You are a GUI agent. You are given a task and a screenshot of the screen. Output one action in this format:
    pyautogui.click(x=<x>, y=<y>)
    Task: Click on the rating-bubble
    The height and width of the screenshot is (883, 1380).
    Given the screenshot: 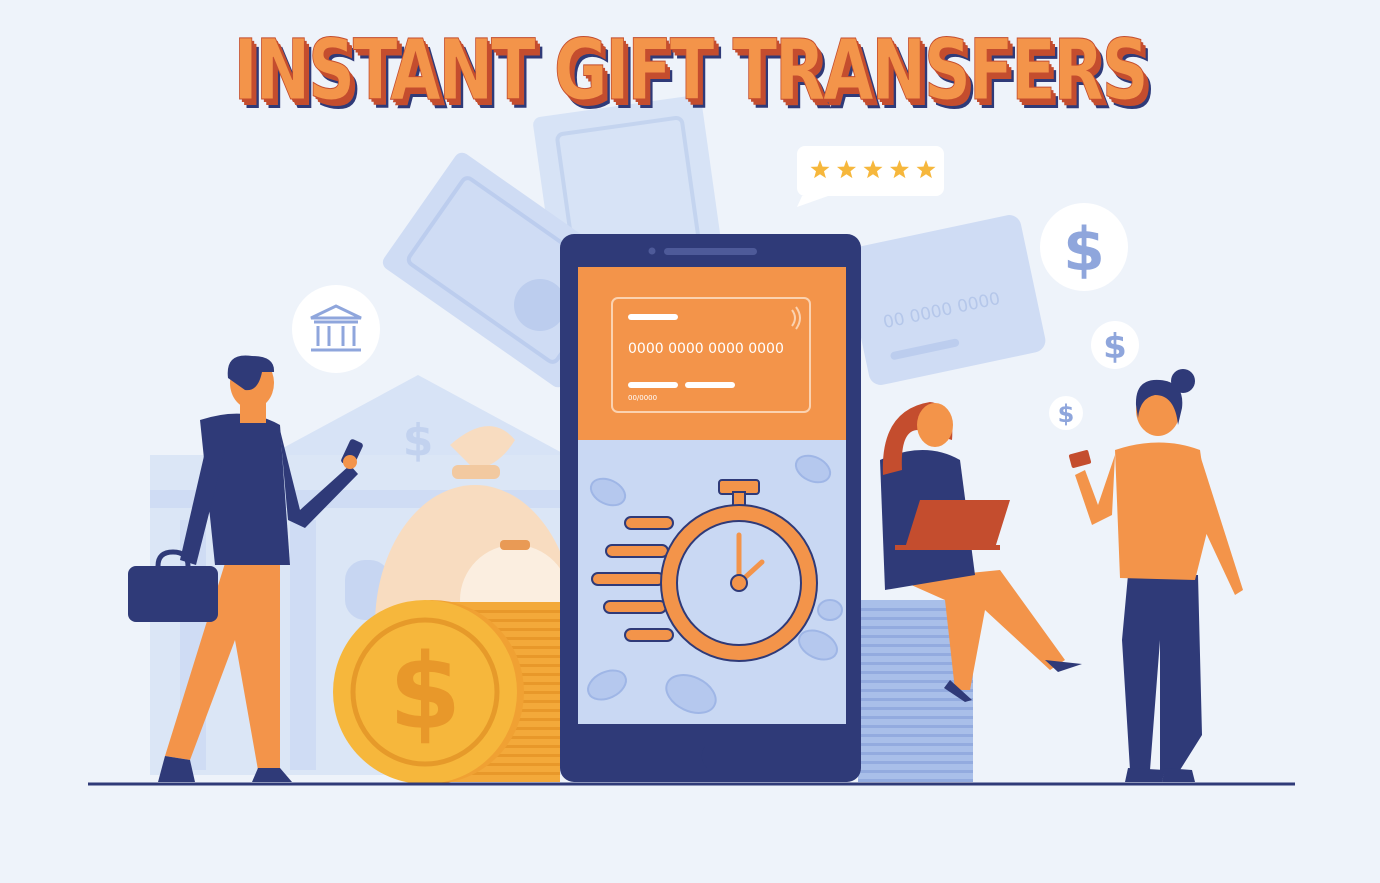 What is the action you would take?
    pyautogui.click(x=870, y=176)
    